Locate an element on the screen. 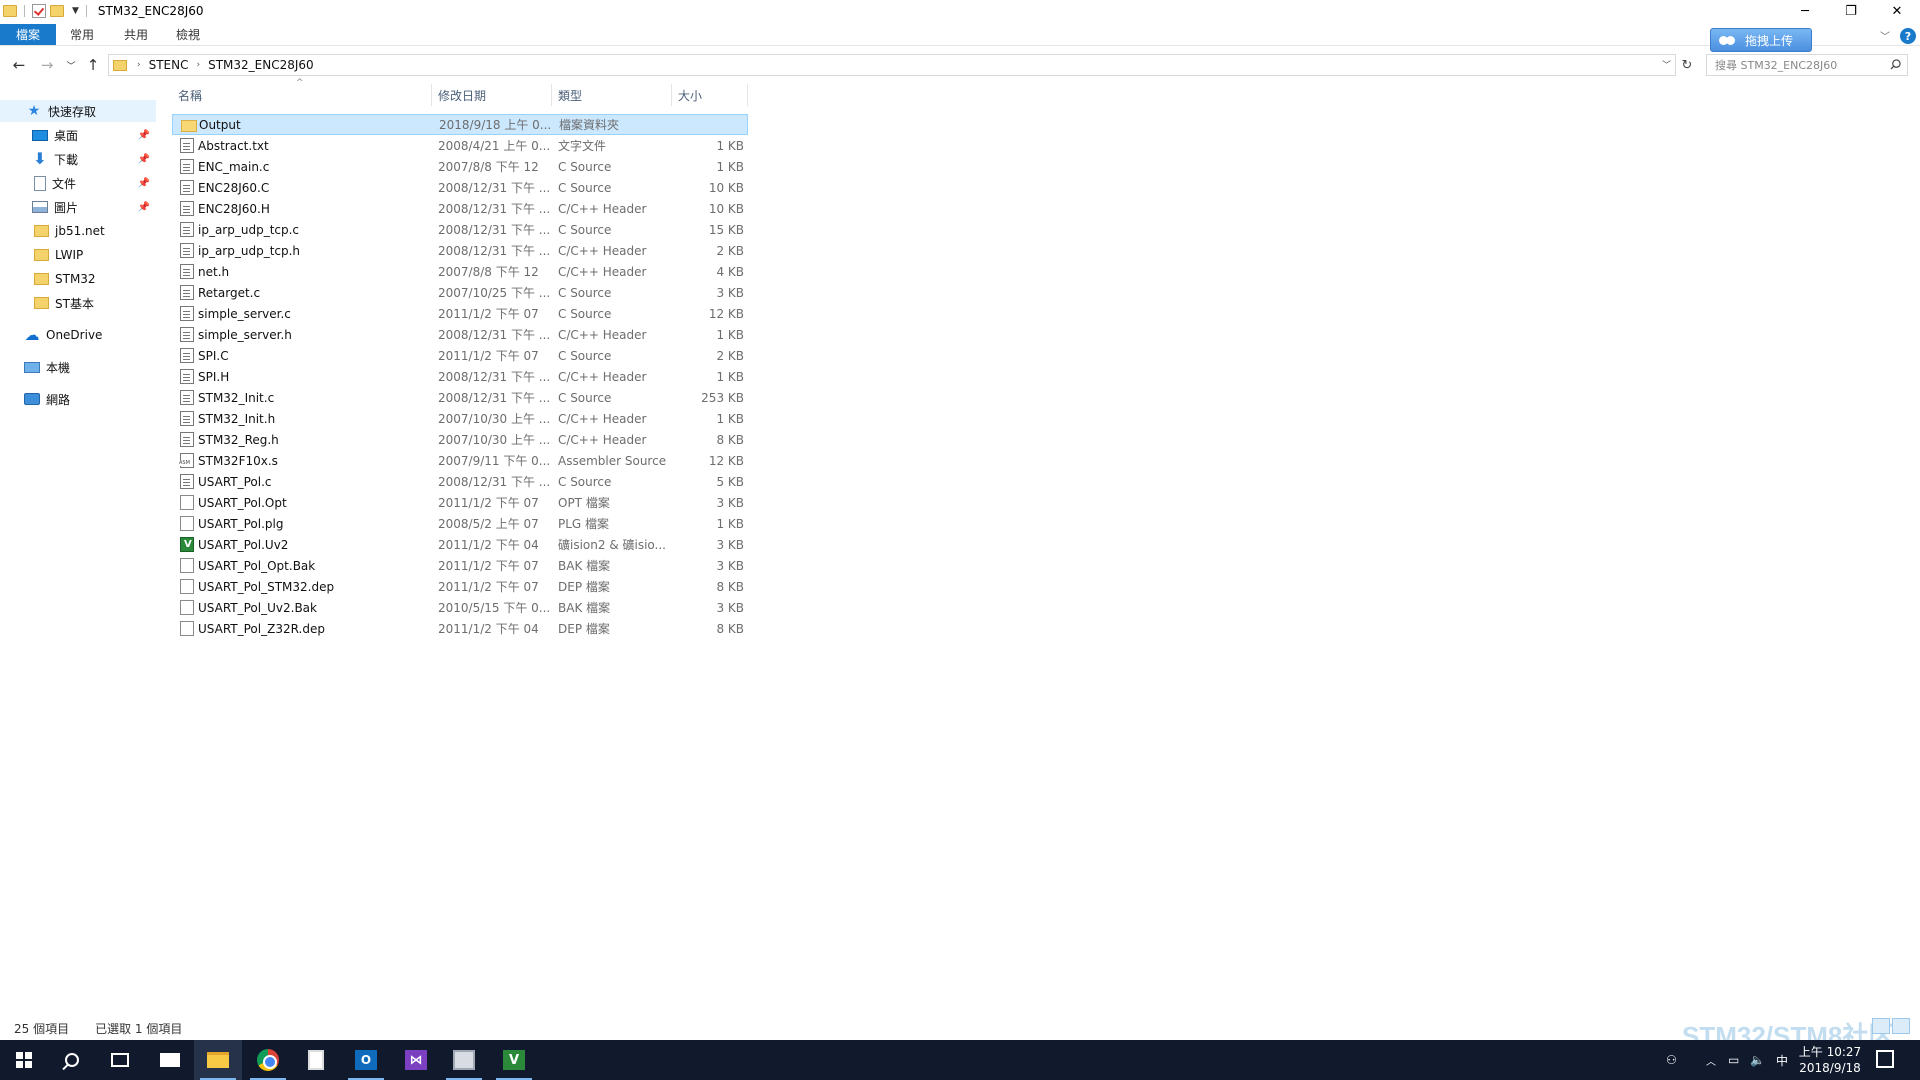 This screenshot has height=1080, width=1920. nav-item-st-basic: ST基本 is located at coordinates (78, 303).